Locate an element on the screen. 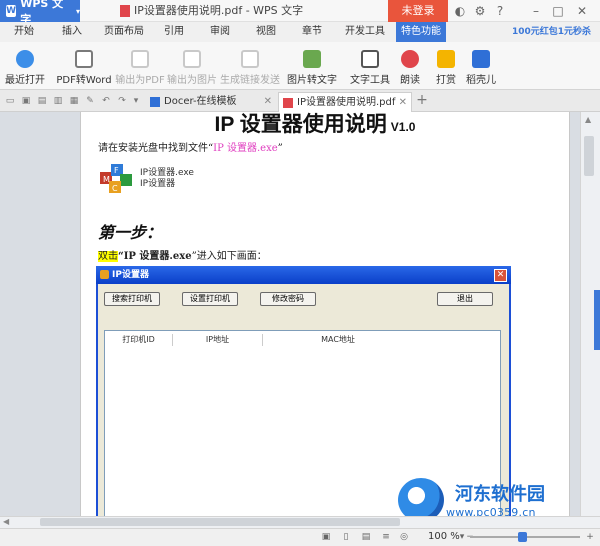  ribbon-label: 打赏 is located at coordinates (446, 80).